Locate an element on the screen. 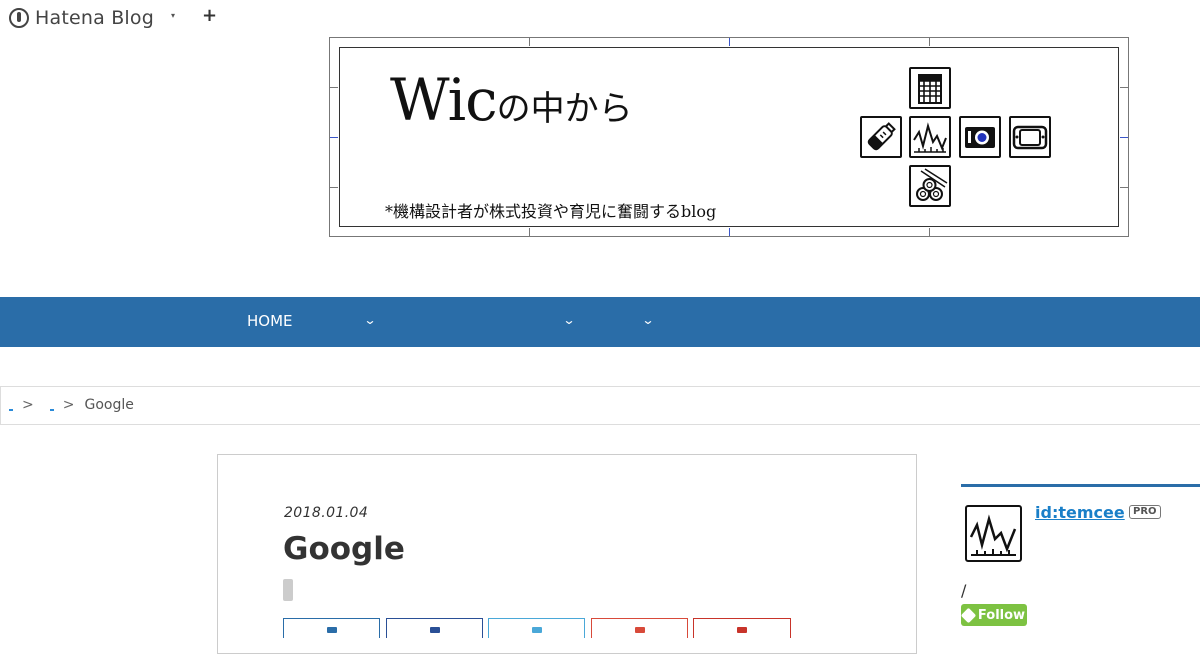 This screenshot has height=654, width=1200. building-grid-icon is located at coordinates (930, 88).